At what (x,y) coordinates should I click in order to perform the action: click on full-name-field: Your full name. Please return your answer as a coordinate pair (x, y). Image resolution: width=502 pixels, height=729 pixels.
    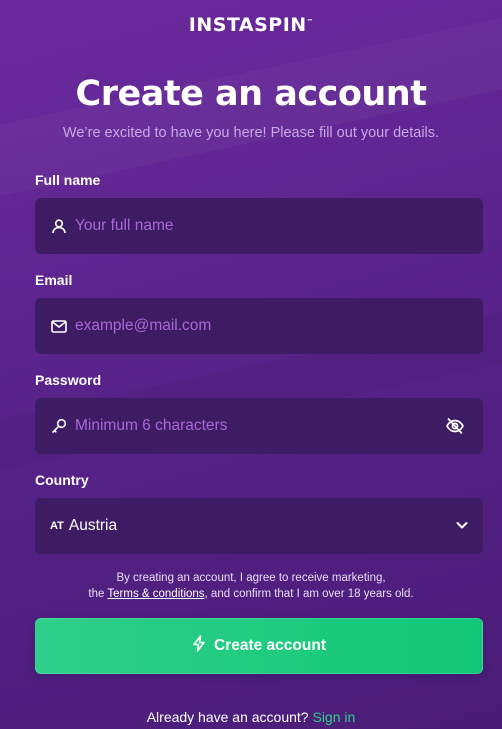
    Looking at the image, I should click on (259, 226).